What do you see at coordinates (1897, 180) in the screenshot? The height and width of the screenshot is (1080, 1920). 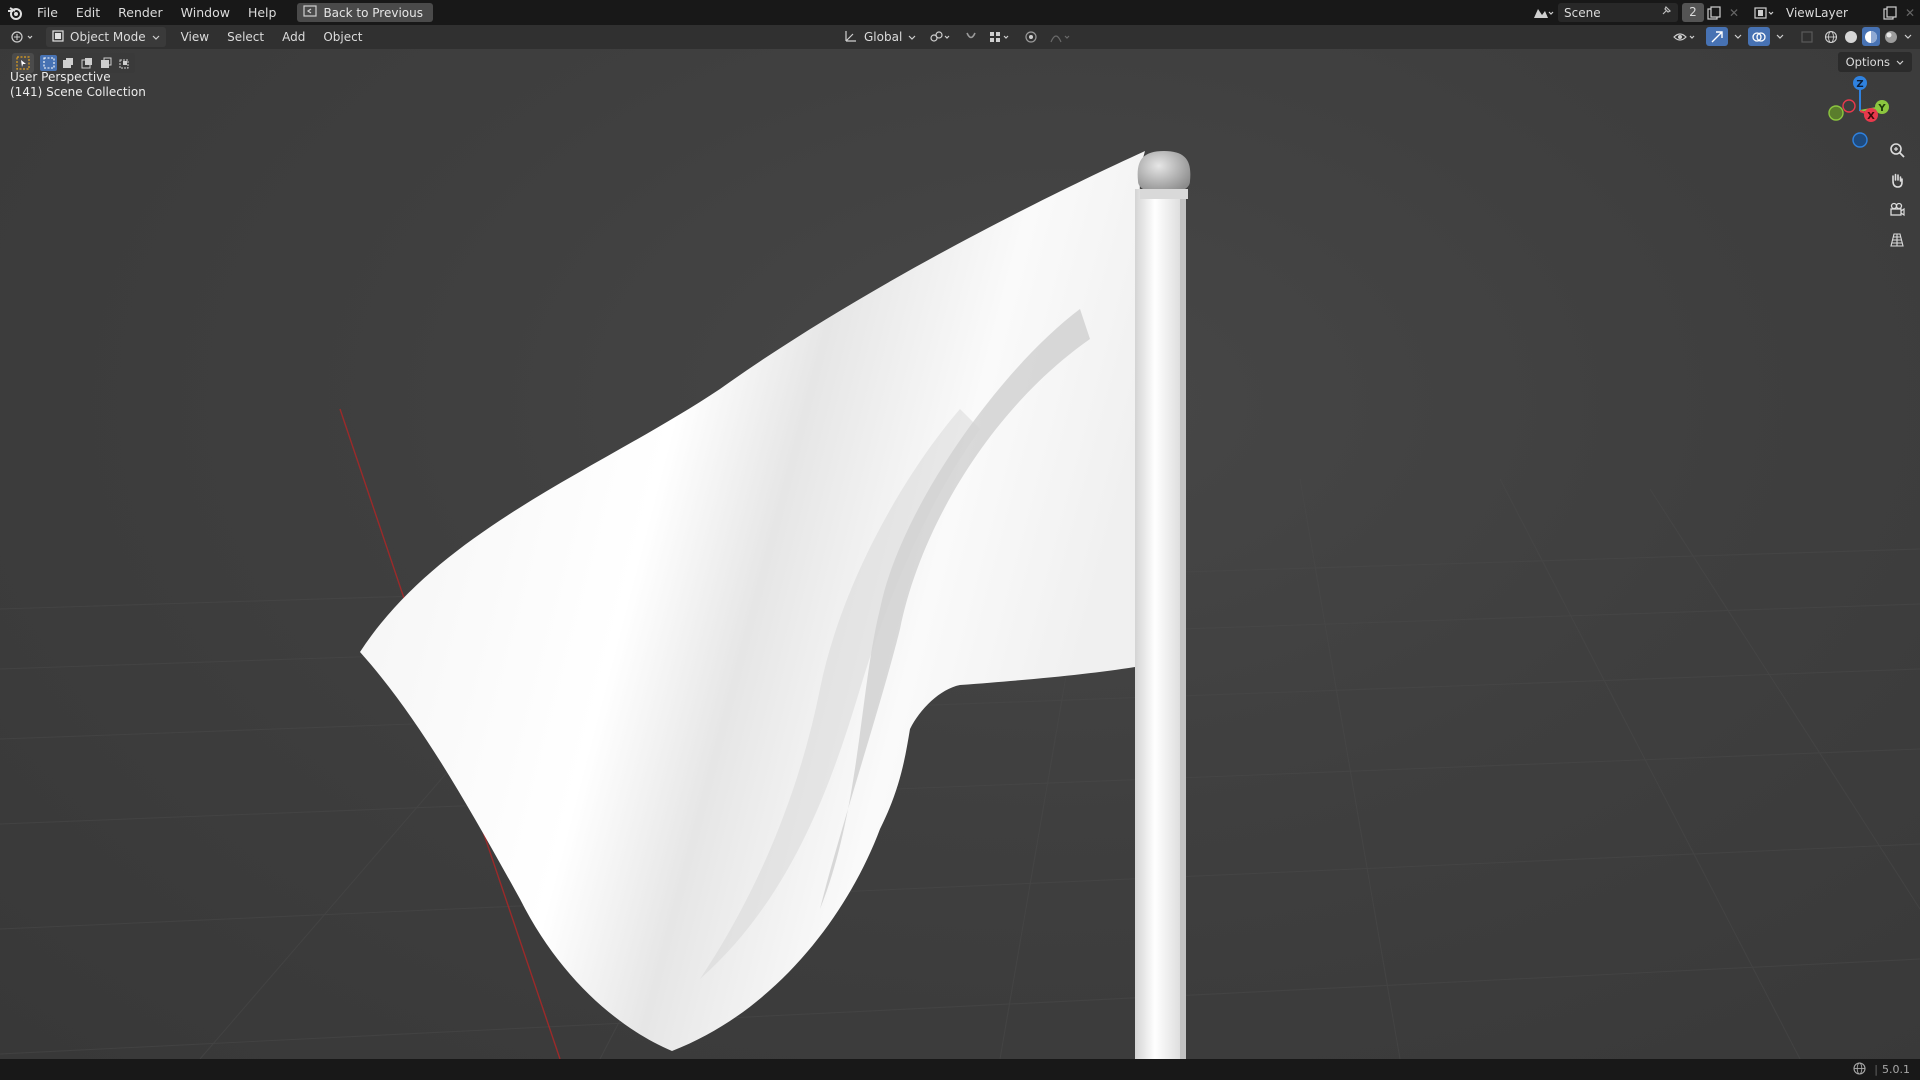 I see `pan-icon` at bounding box center [1897, 180].